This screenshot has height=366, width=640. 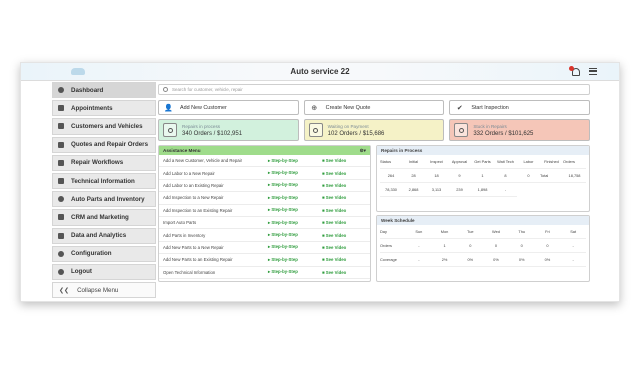 I want to click on table-cell: 264, so click(x=391, y=176).